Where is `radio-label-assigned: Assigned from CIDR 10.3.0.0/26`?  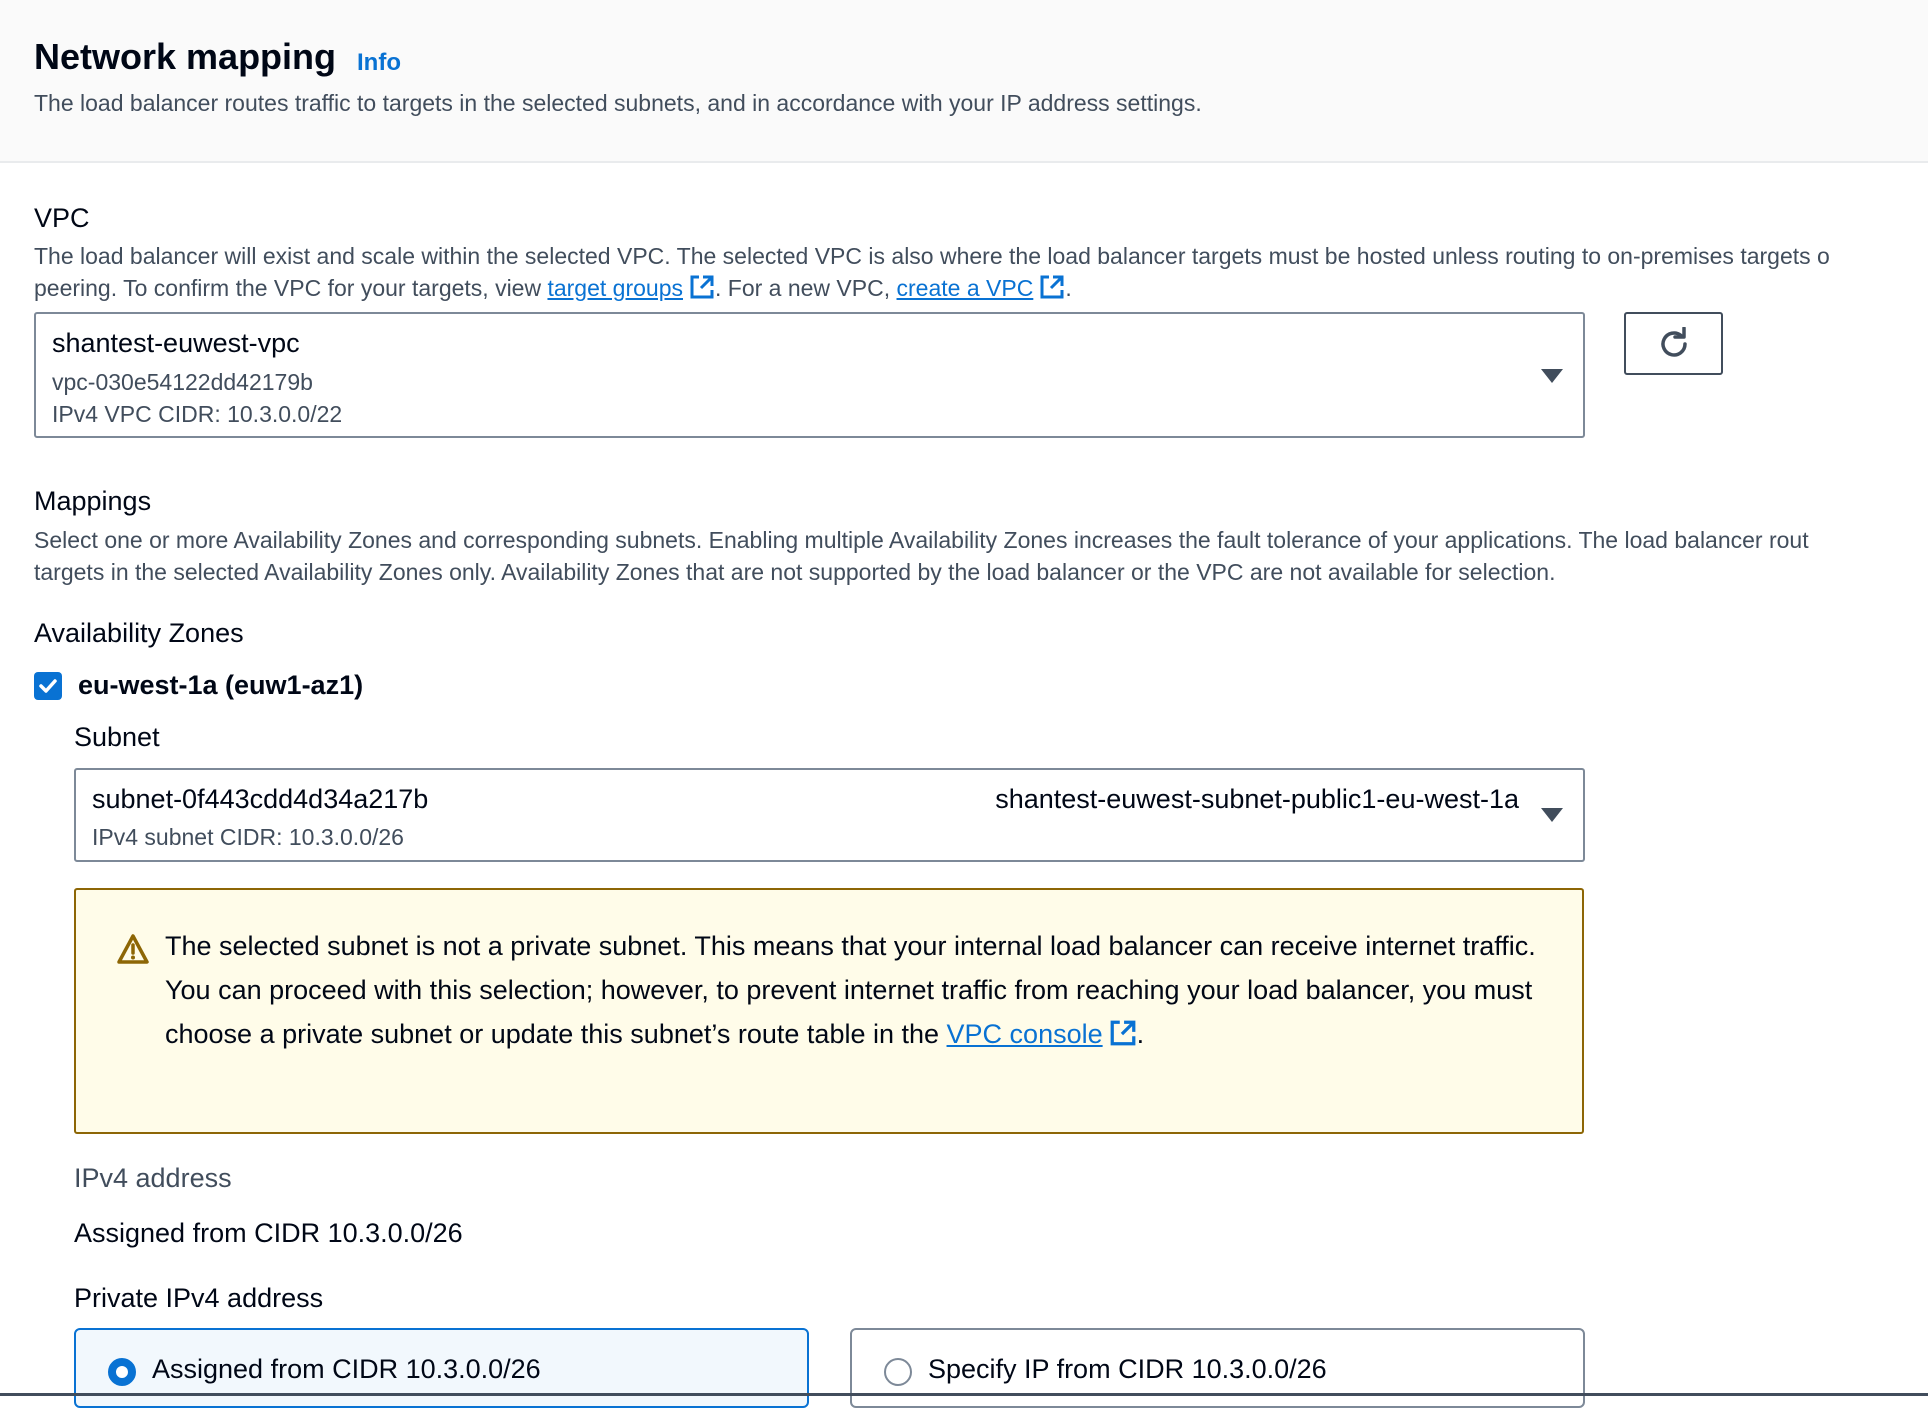
radio-label-assigned: Assigned from CIDR 10.3.0.0/26 is located at coordinates (346, 1369).